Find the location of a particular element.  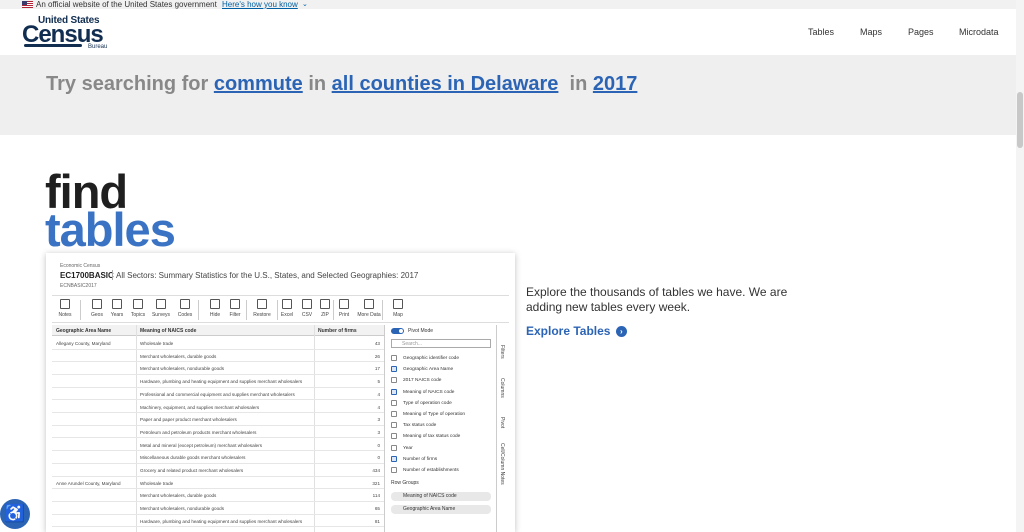

restore-tool: Restore is located at coordinates (262, 310).